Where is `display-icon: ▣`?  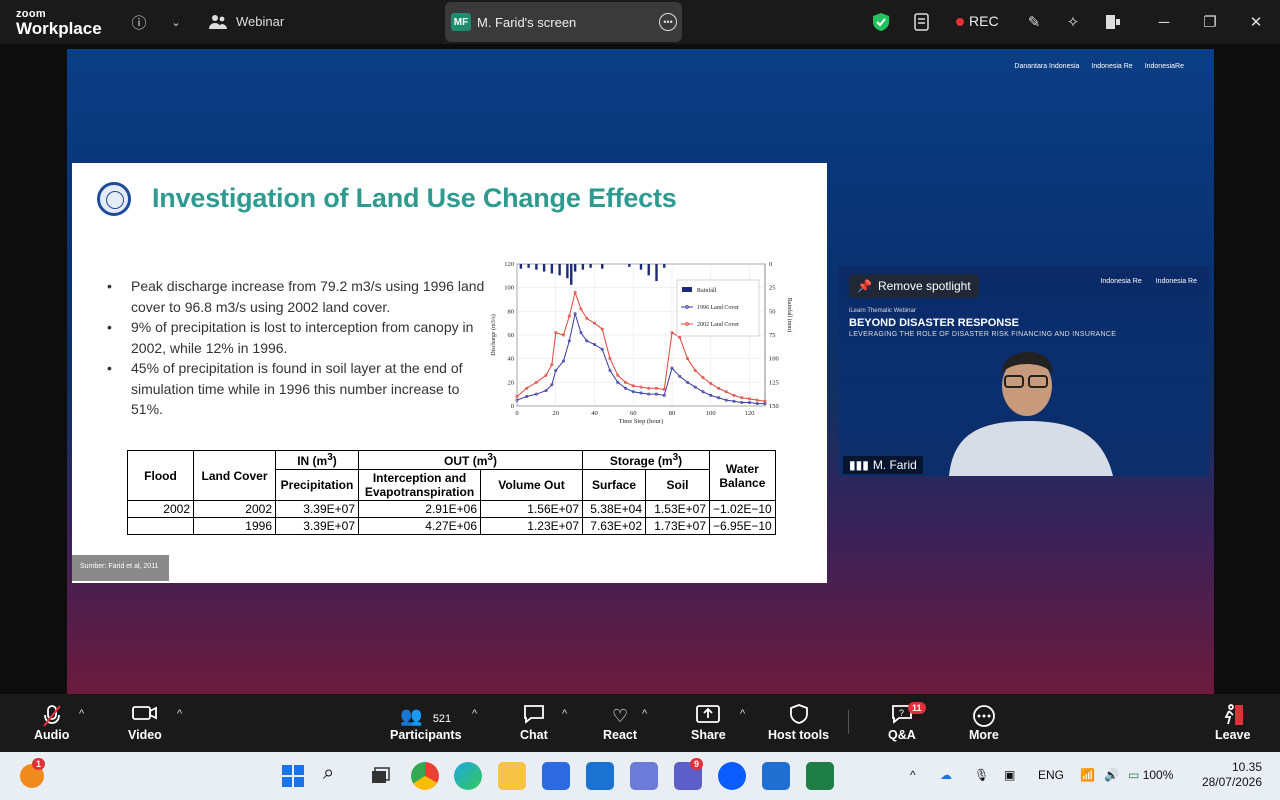 display-icon: ▣ is located at coordinates (1009, 775).